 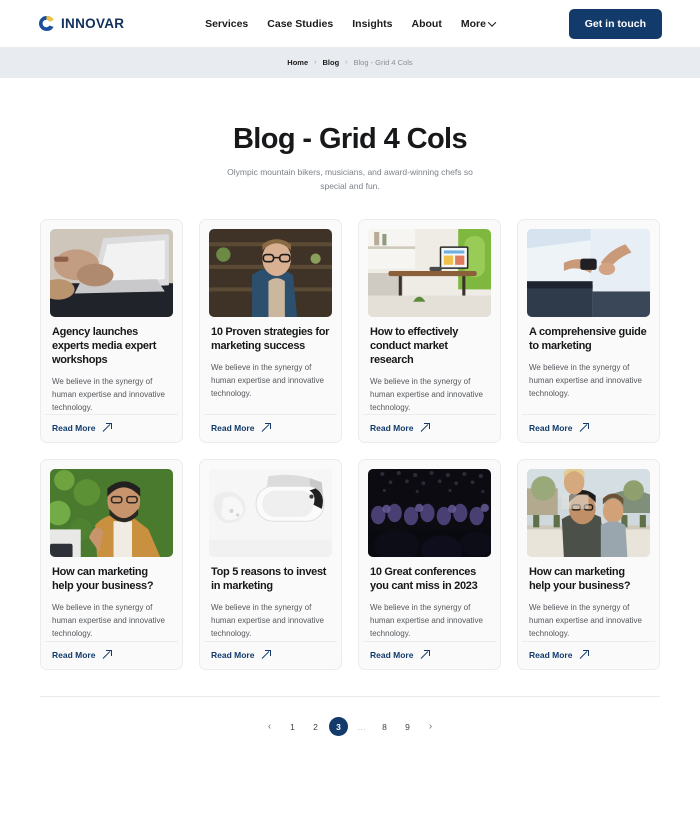 I want to click on nav-item-label: Case Studies, so click(x=300, y=23).